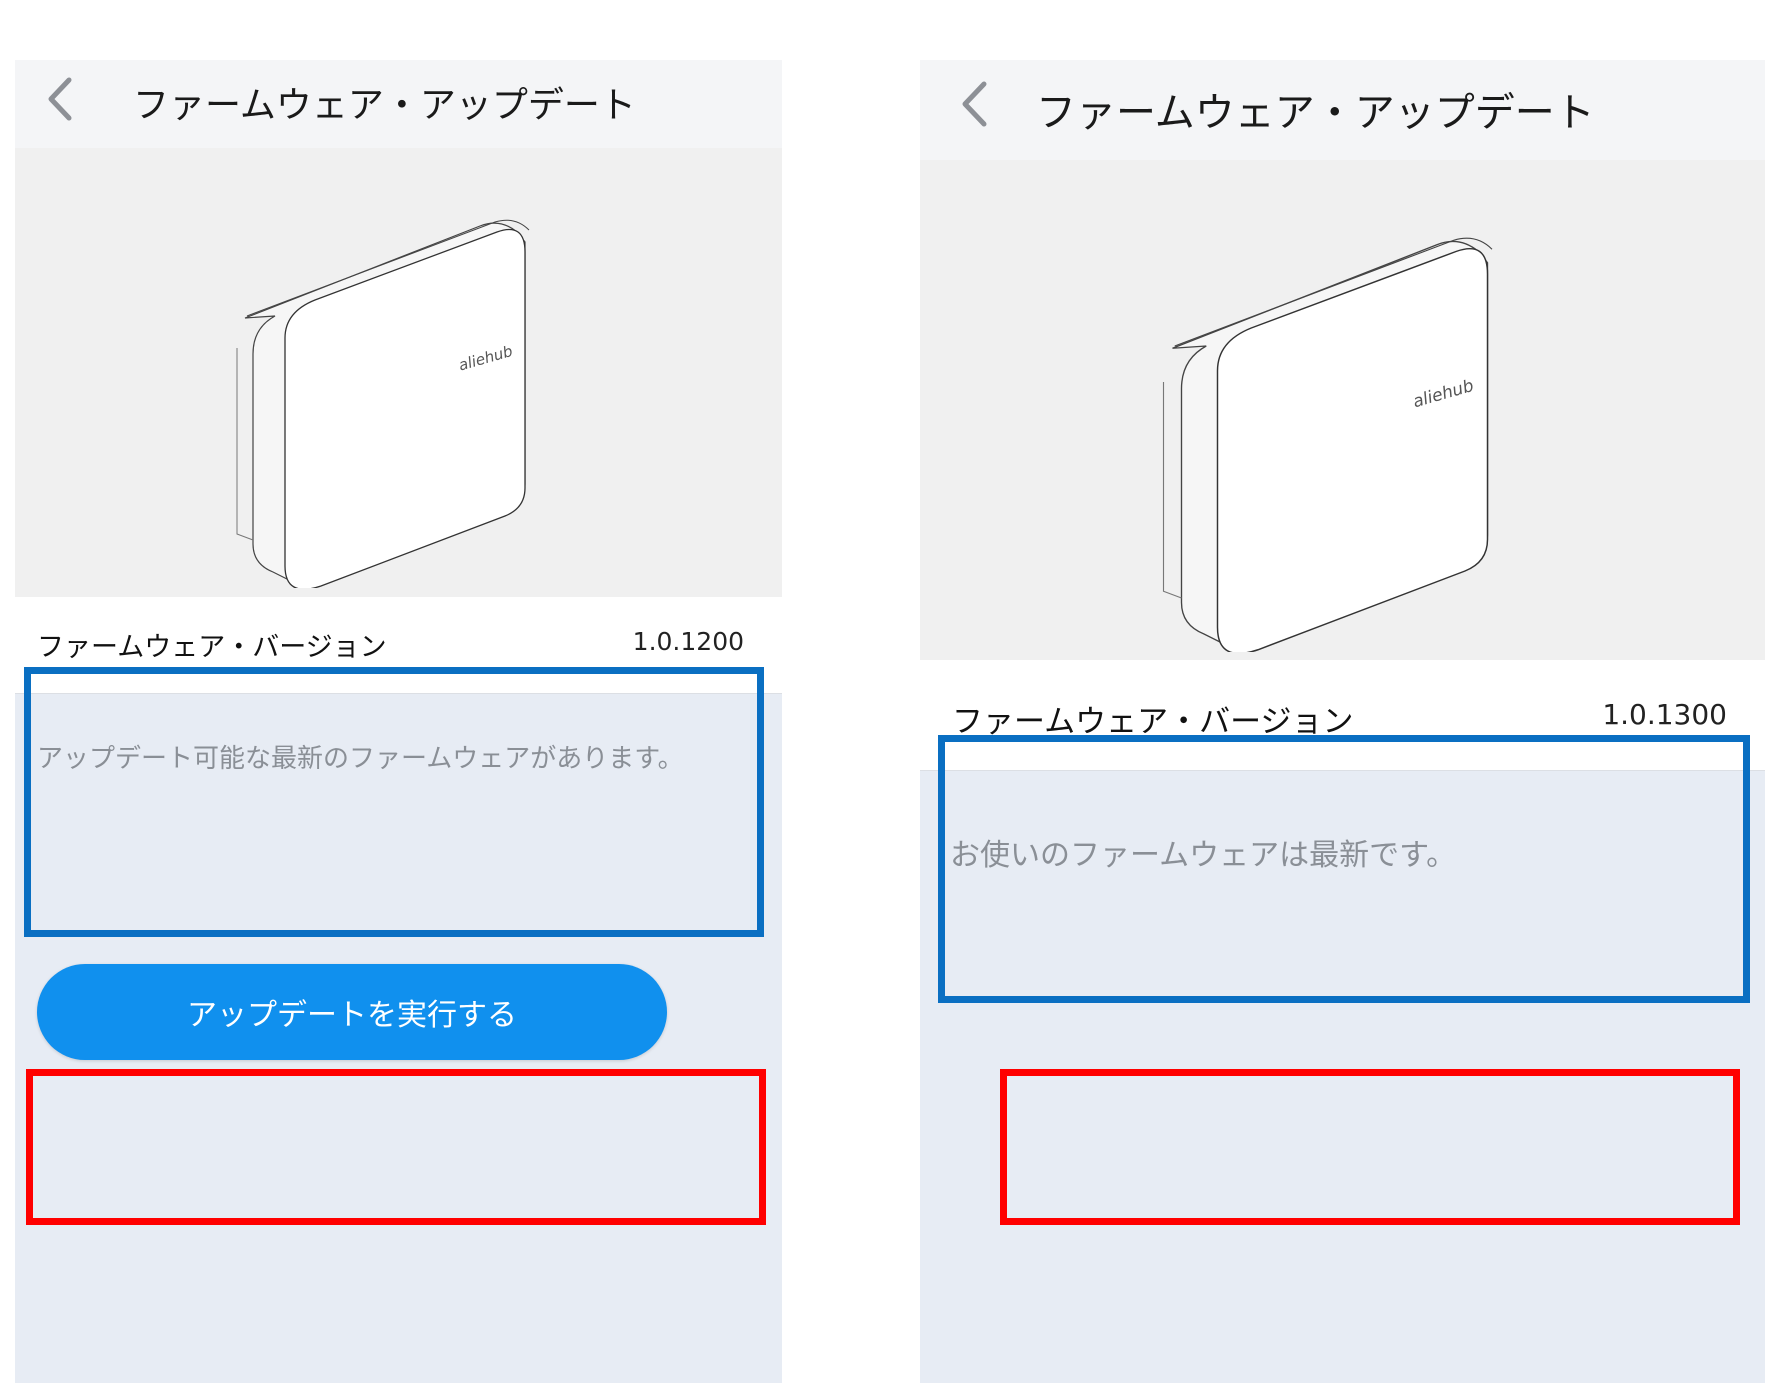 This screenshot has width=1767, height=1383. What do you see at coordinates (360, 759) in the screenshot?
I see `update-status-message: アップデート可能な最新のファームウェアがあります。` at bounding box center [360, 759].